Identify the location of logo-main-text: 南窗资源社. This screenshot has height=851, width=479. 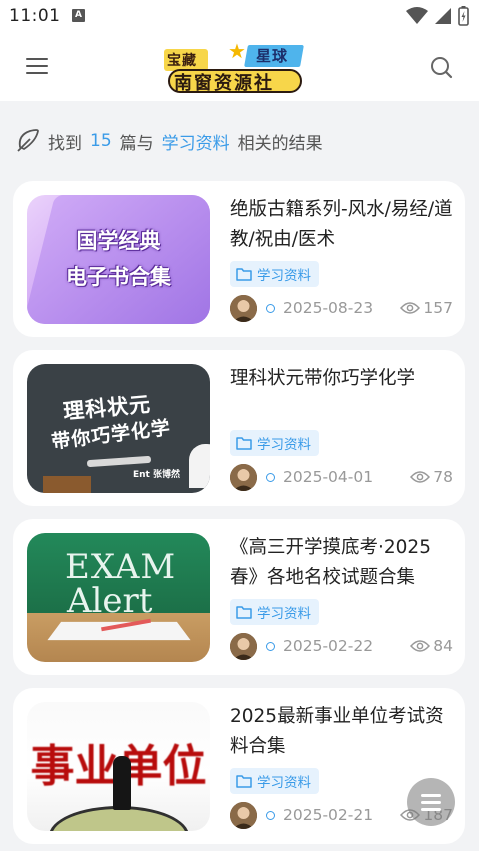
(224, 83).